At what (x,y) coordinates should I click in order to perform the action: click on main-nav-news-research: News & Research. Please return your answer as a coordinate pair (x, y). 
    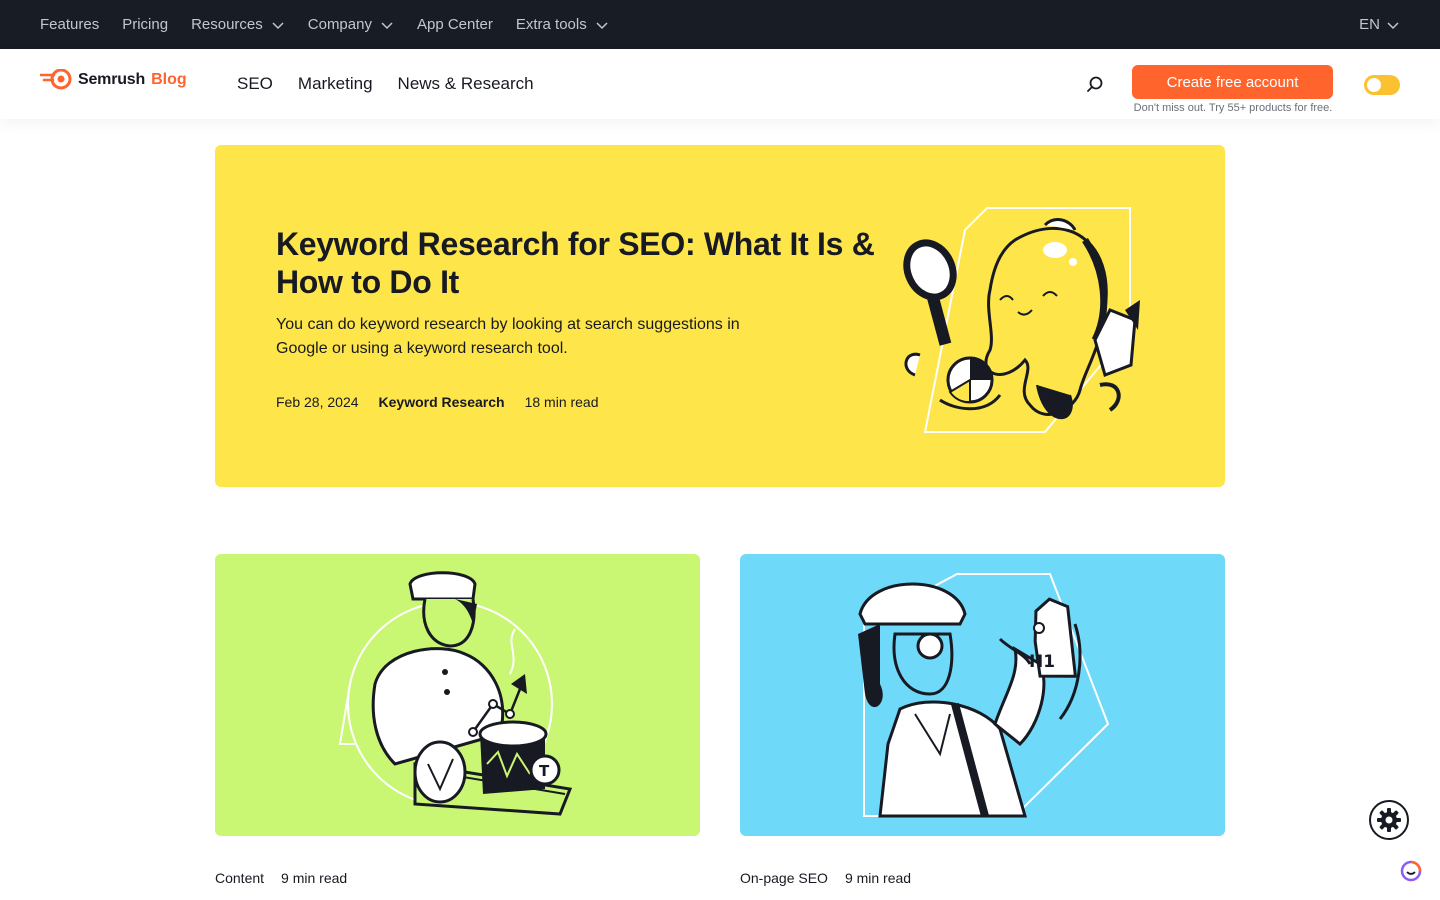
    Looking at the image, I should click on (466, 84).